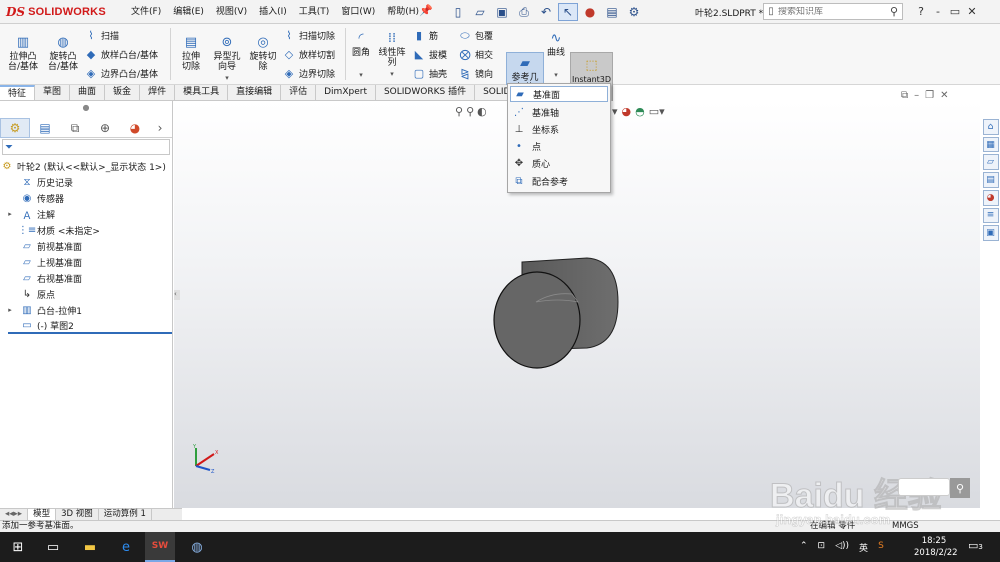  I want to click on property-manager-tab-icon: ▤, so click(45, 128).